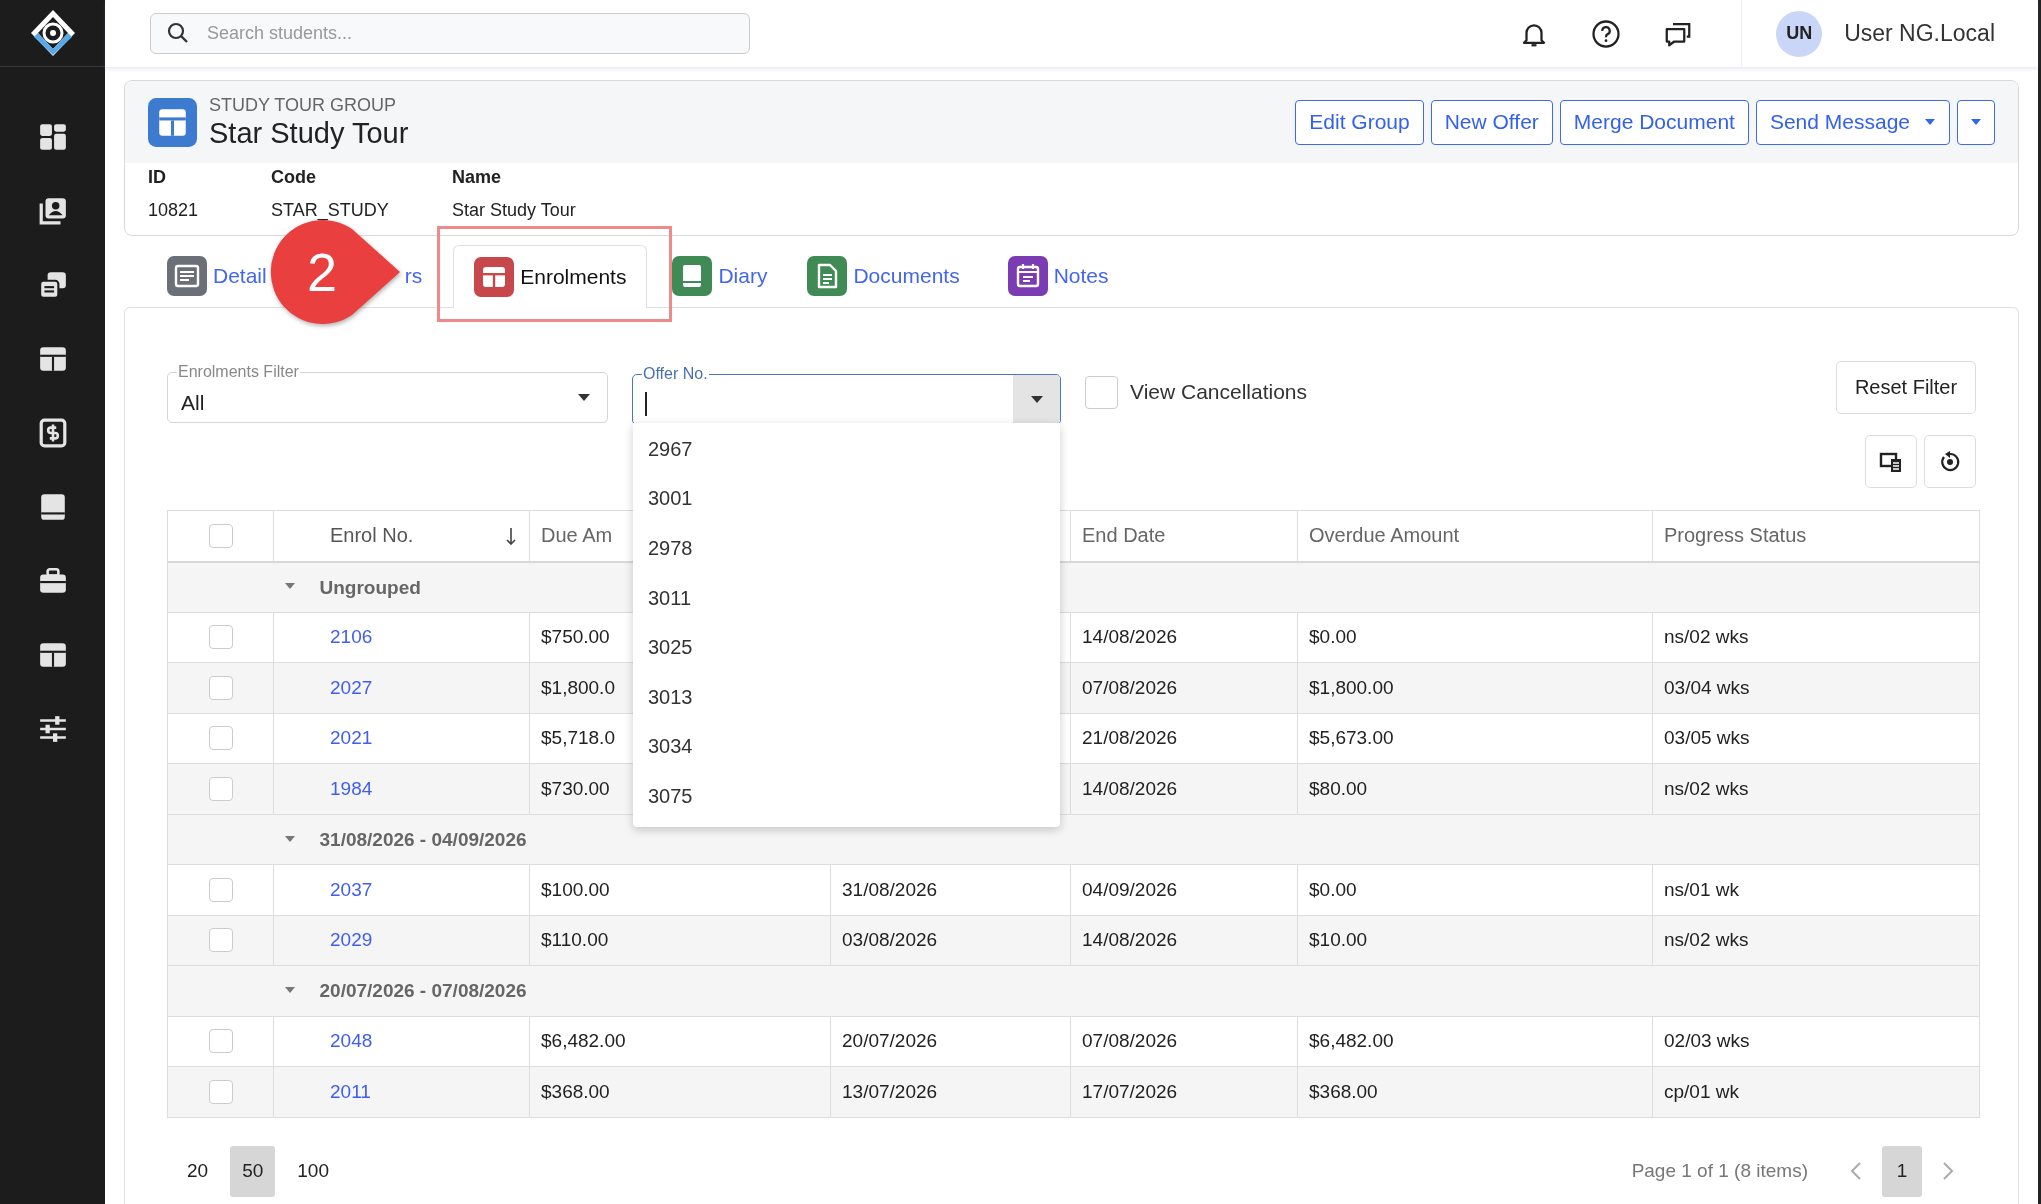 This screenshot has width=2041, height=1204. What do you see at coordinates (846, 647) in the screenshot?
I see `dropdown-option: 3025` at bounding box center [846, 647].